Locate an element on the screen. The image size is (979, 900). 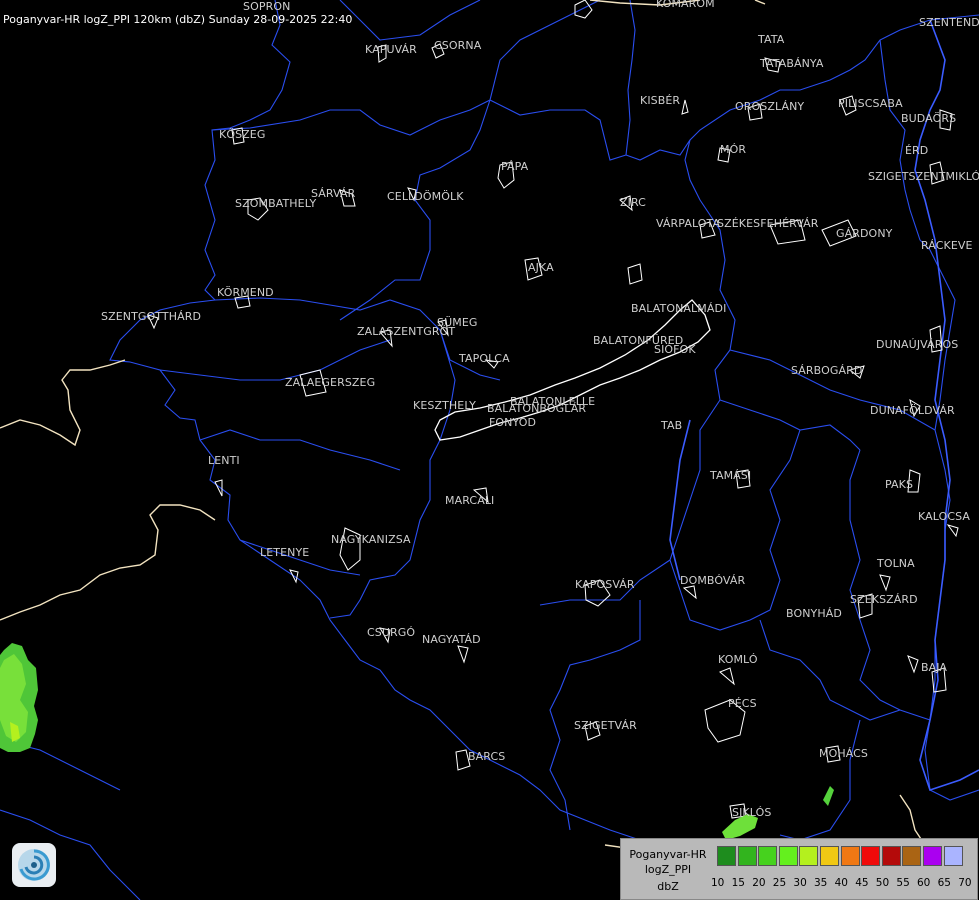
city-label: KOMLÓ is located at coordinates (738, 659).